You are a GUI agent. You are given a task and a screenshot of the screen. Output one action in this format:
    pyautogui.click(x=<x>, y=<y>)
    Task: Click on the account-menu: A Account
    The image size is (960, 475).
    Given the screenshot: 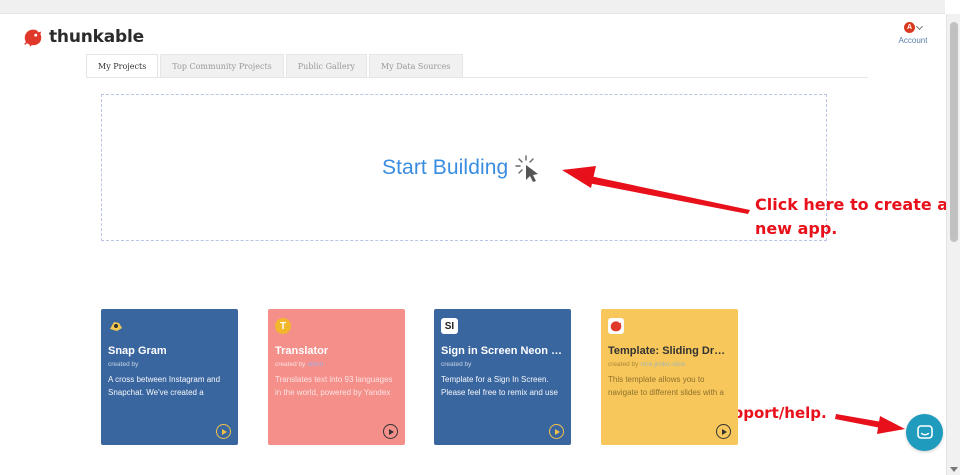 What is the action you would take?
    pyautogui.click(x=913, y=33)
    